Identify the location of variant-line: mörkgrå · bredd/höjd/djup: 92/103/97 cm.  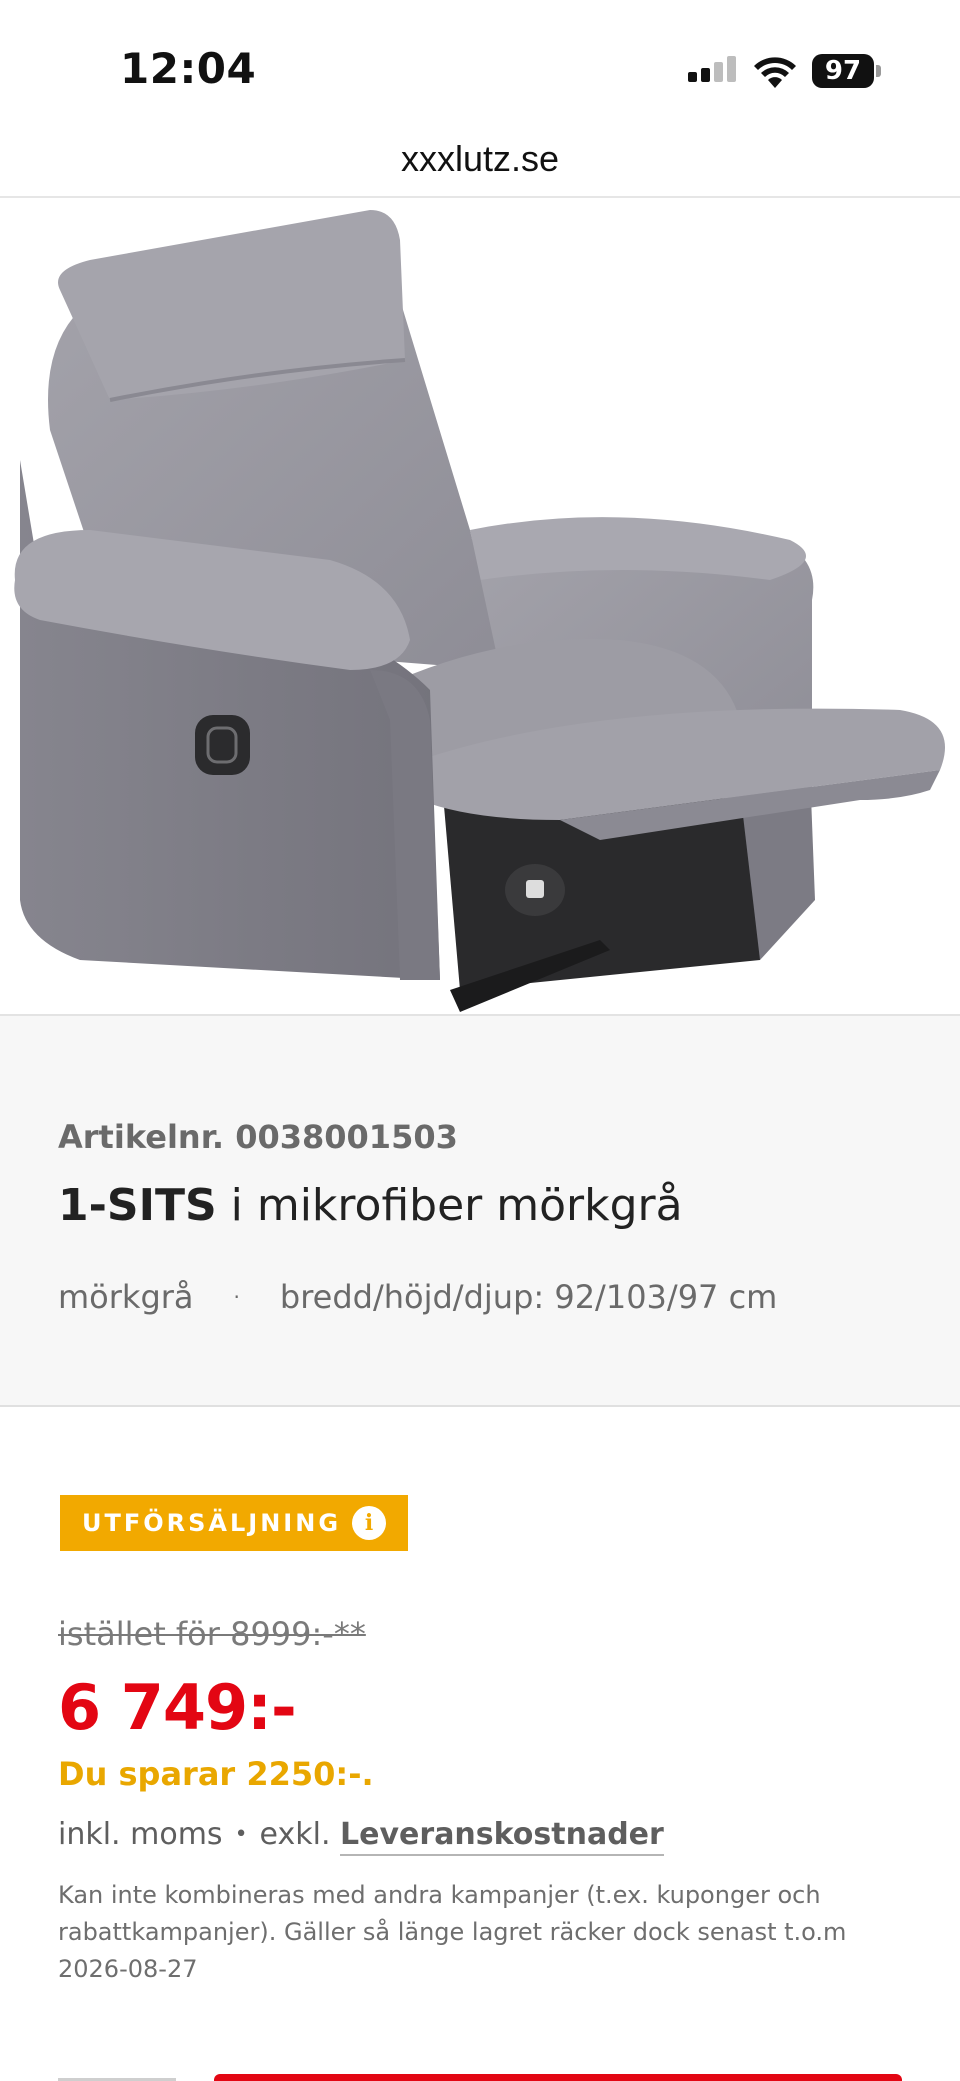
(417, 1297).